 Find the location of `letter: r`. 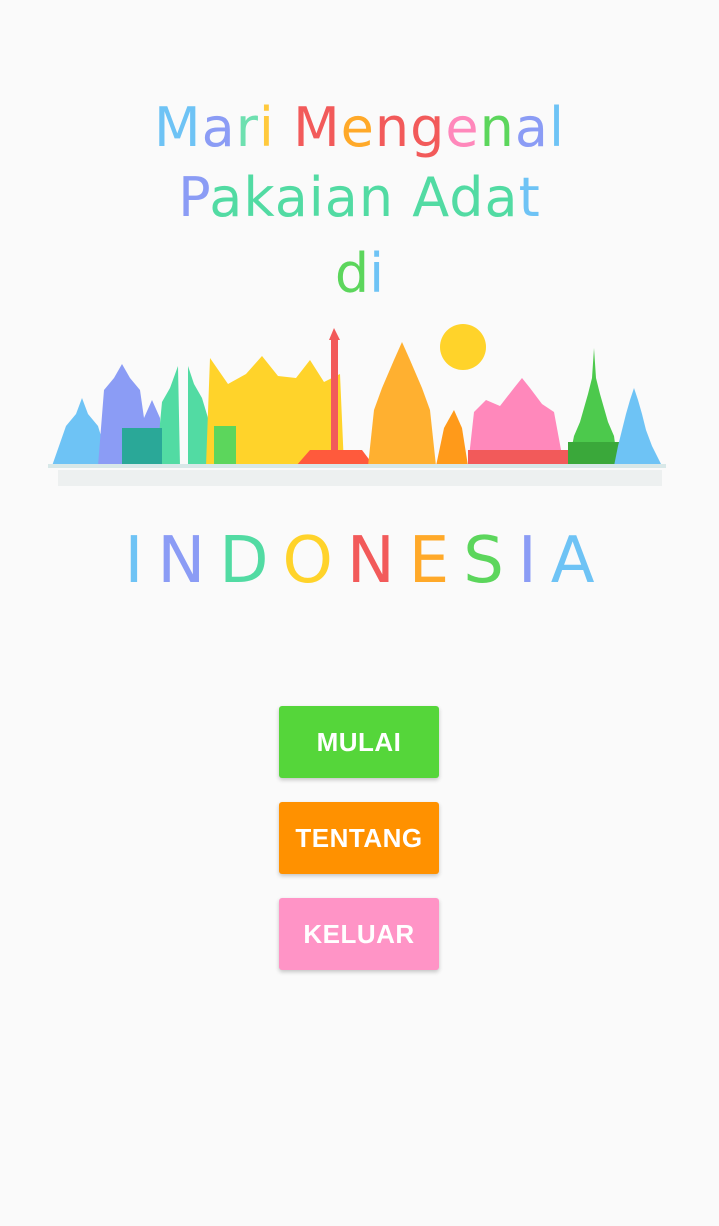

letter: r is located at coordinates (247, 127).